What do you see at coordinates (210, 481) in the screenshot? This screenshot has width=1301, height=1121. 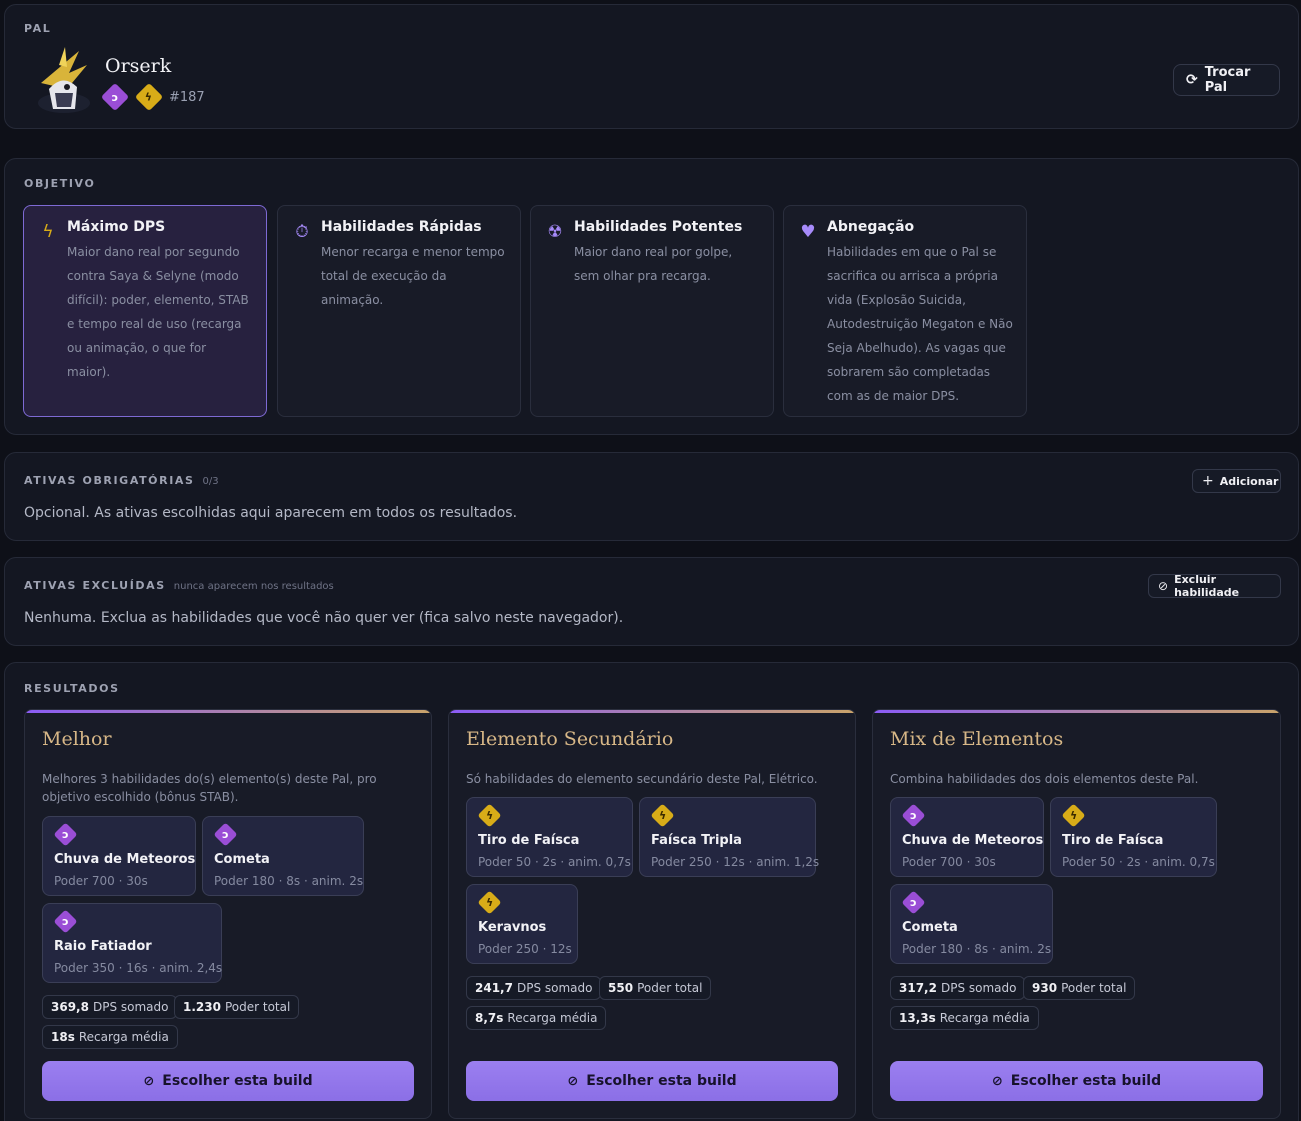 I see `required-count: 0/3` at bounding box center [210, 481].